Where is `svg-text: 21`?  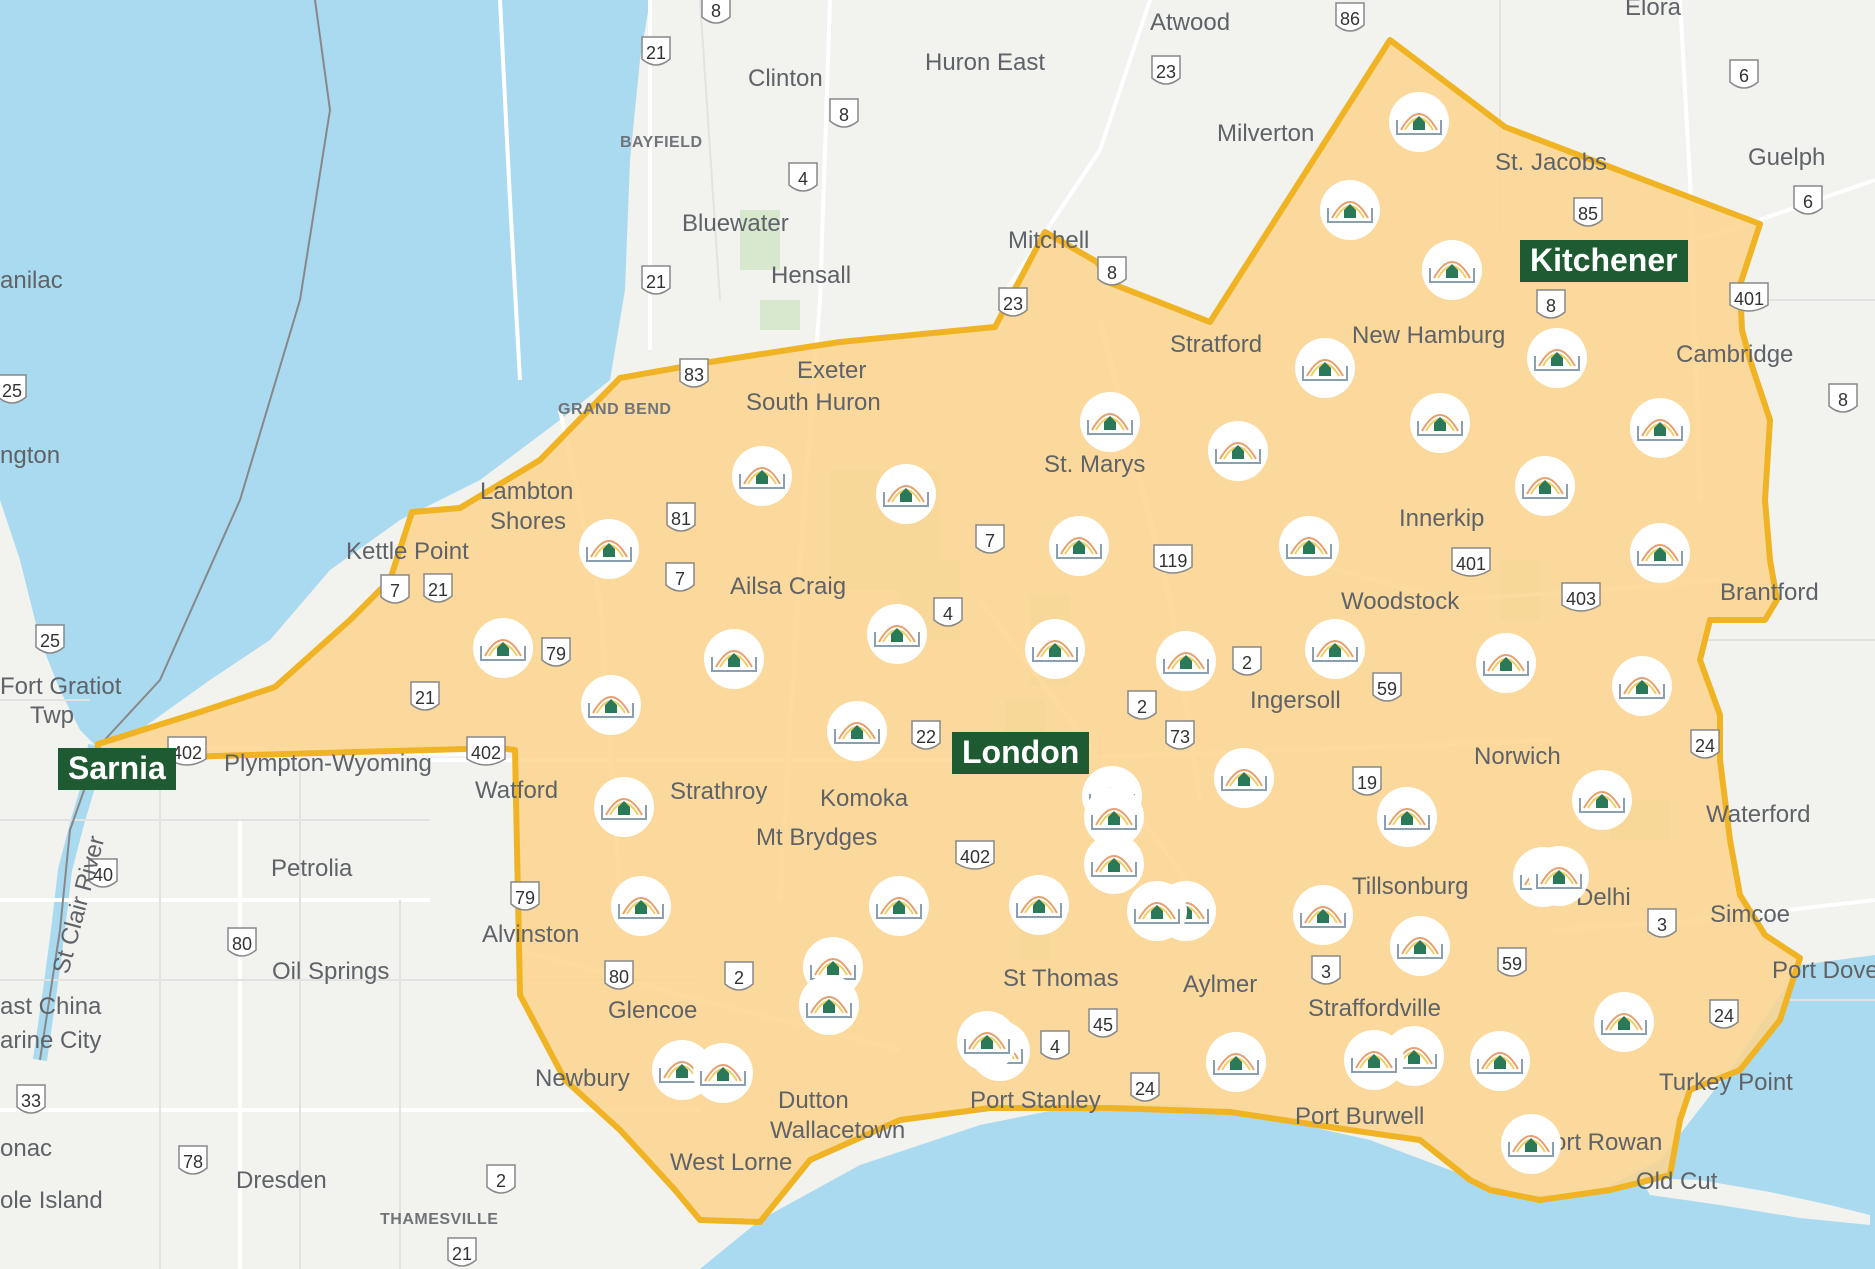
svg-text: 21 is located at coordinates (656, 282).